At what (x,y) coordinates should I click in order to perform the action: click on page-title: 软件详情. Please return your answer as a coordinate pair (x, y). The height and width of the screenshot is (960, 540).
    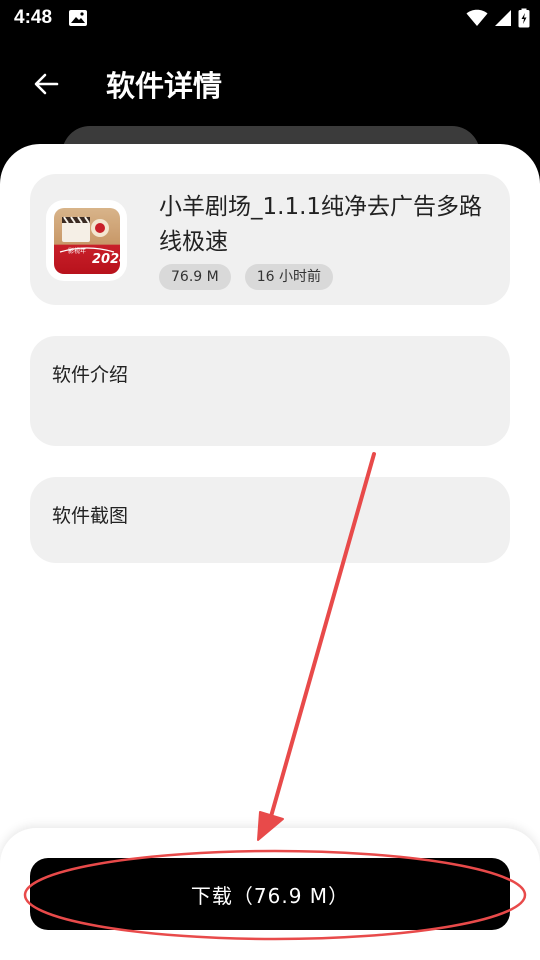
    Looking at the image, I should click on (164, 86).